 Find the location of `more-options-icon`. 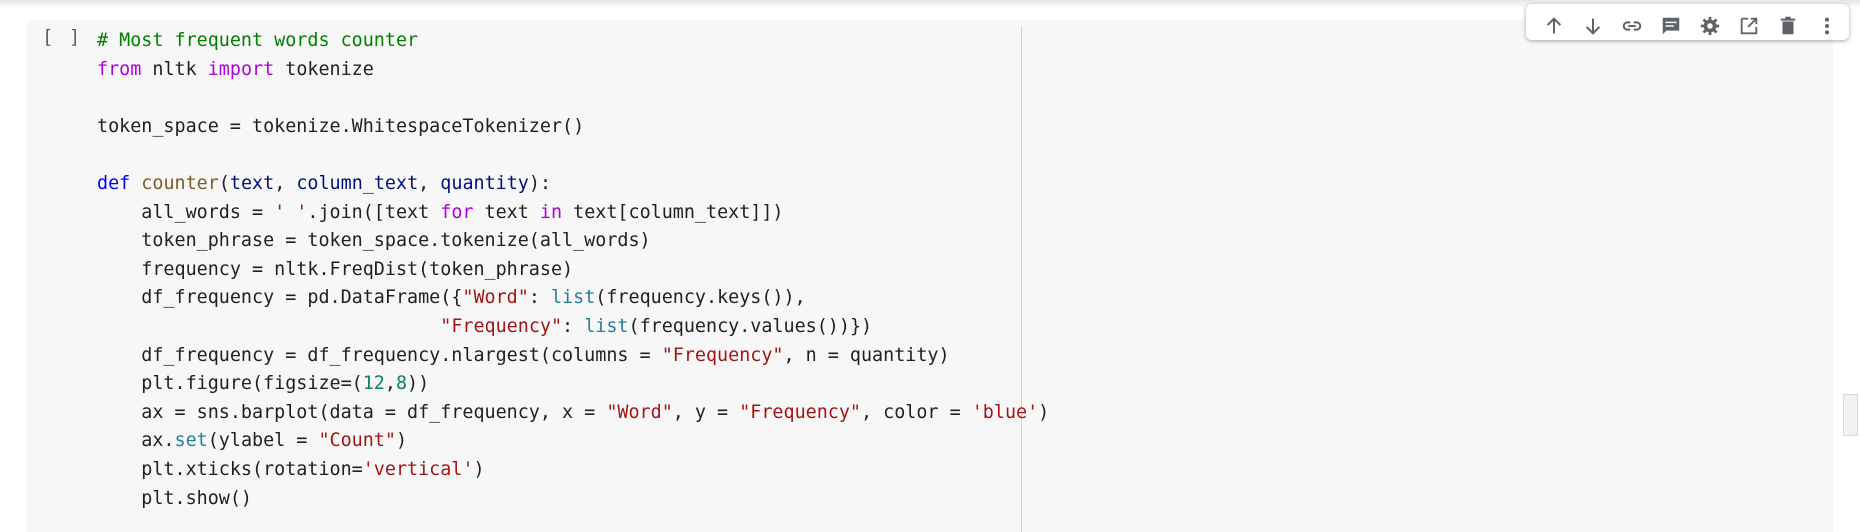

more-options-icon is located at coordinates (1826, 26).